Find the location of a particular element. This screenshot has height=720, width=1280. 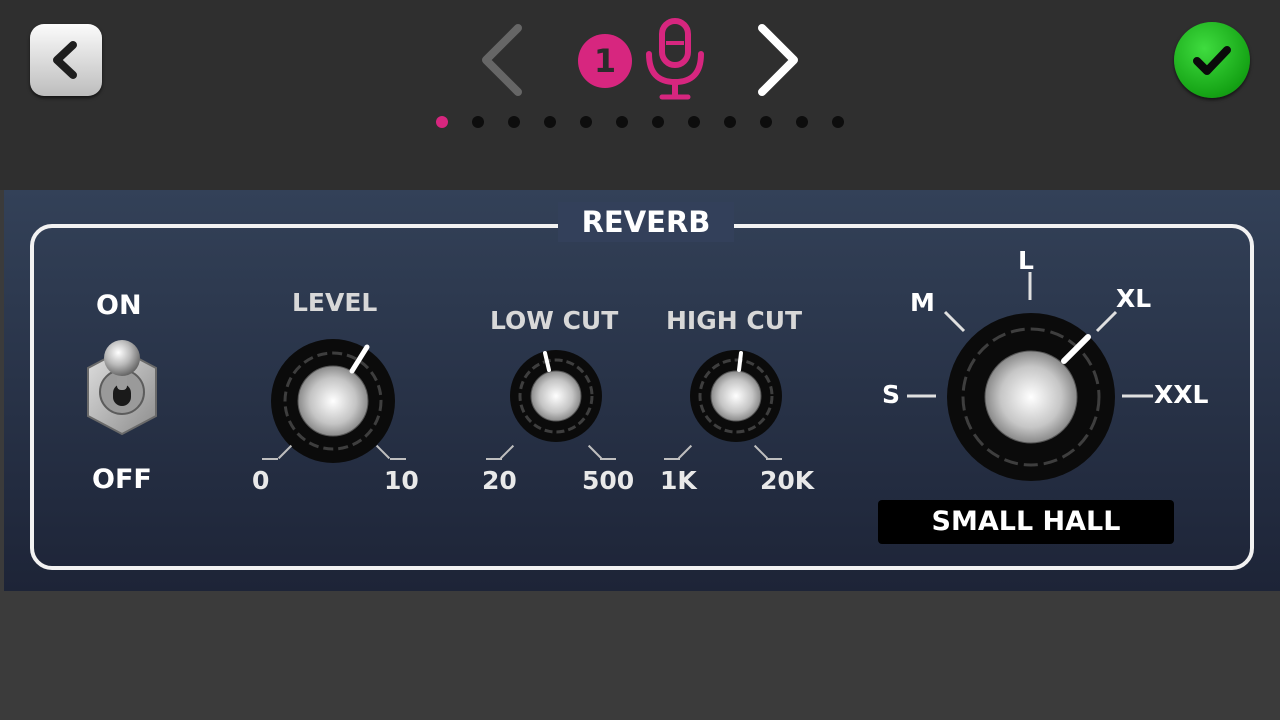

level-min-label: 0 is located at coordinates (261, 480).